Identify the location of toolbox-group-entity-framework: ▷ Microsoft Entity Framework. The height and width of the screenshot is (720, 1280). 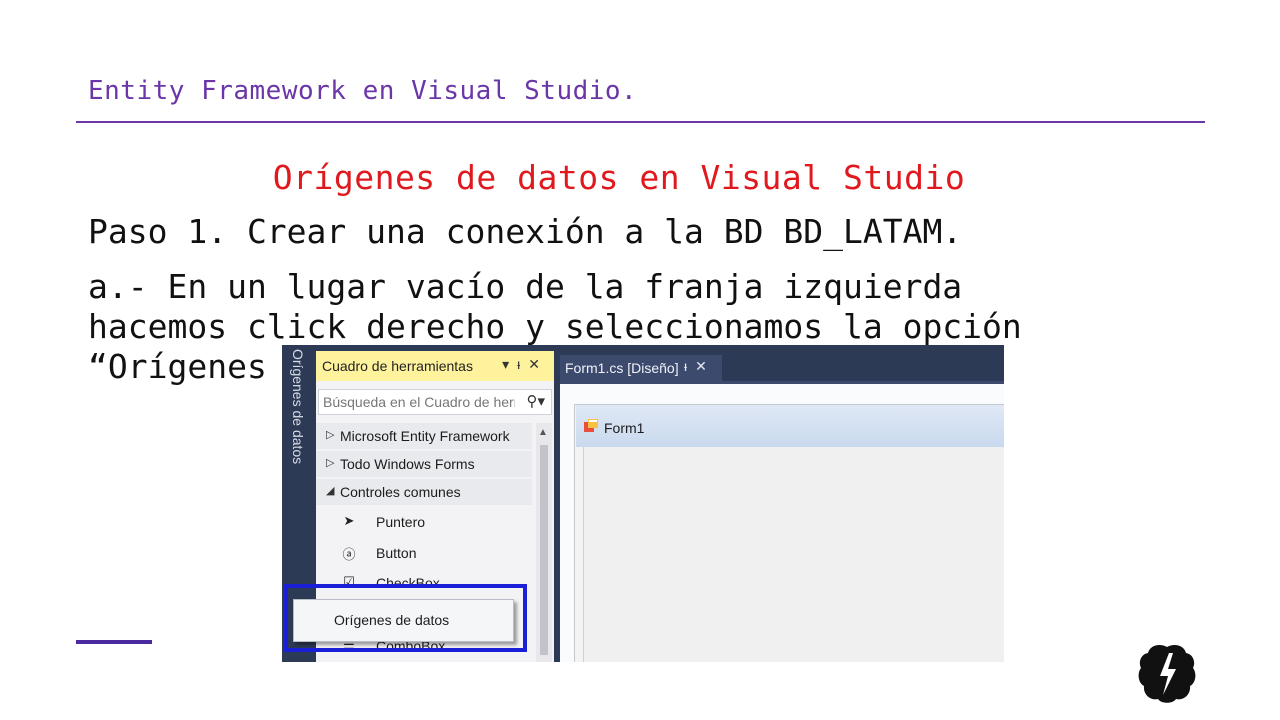
(424, 436).